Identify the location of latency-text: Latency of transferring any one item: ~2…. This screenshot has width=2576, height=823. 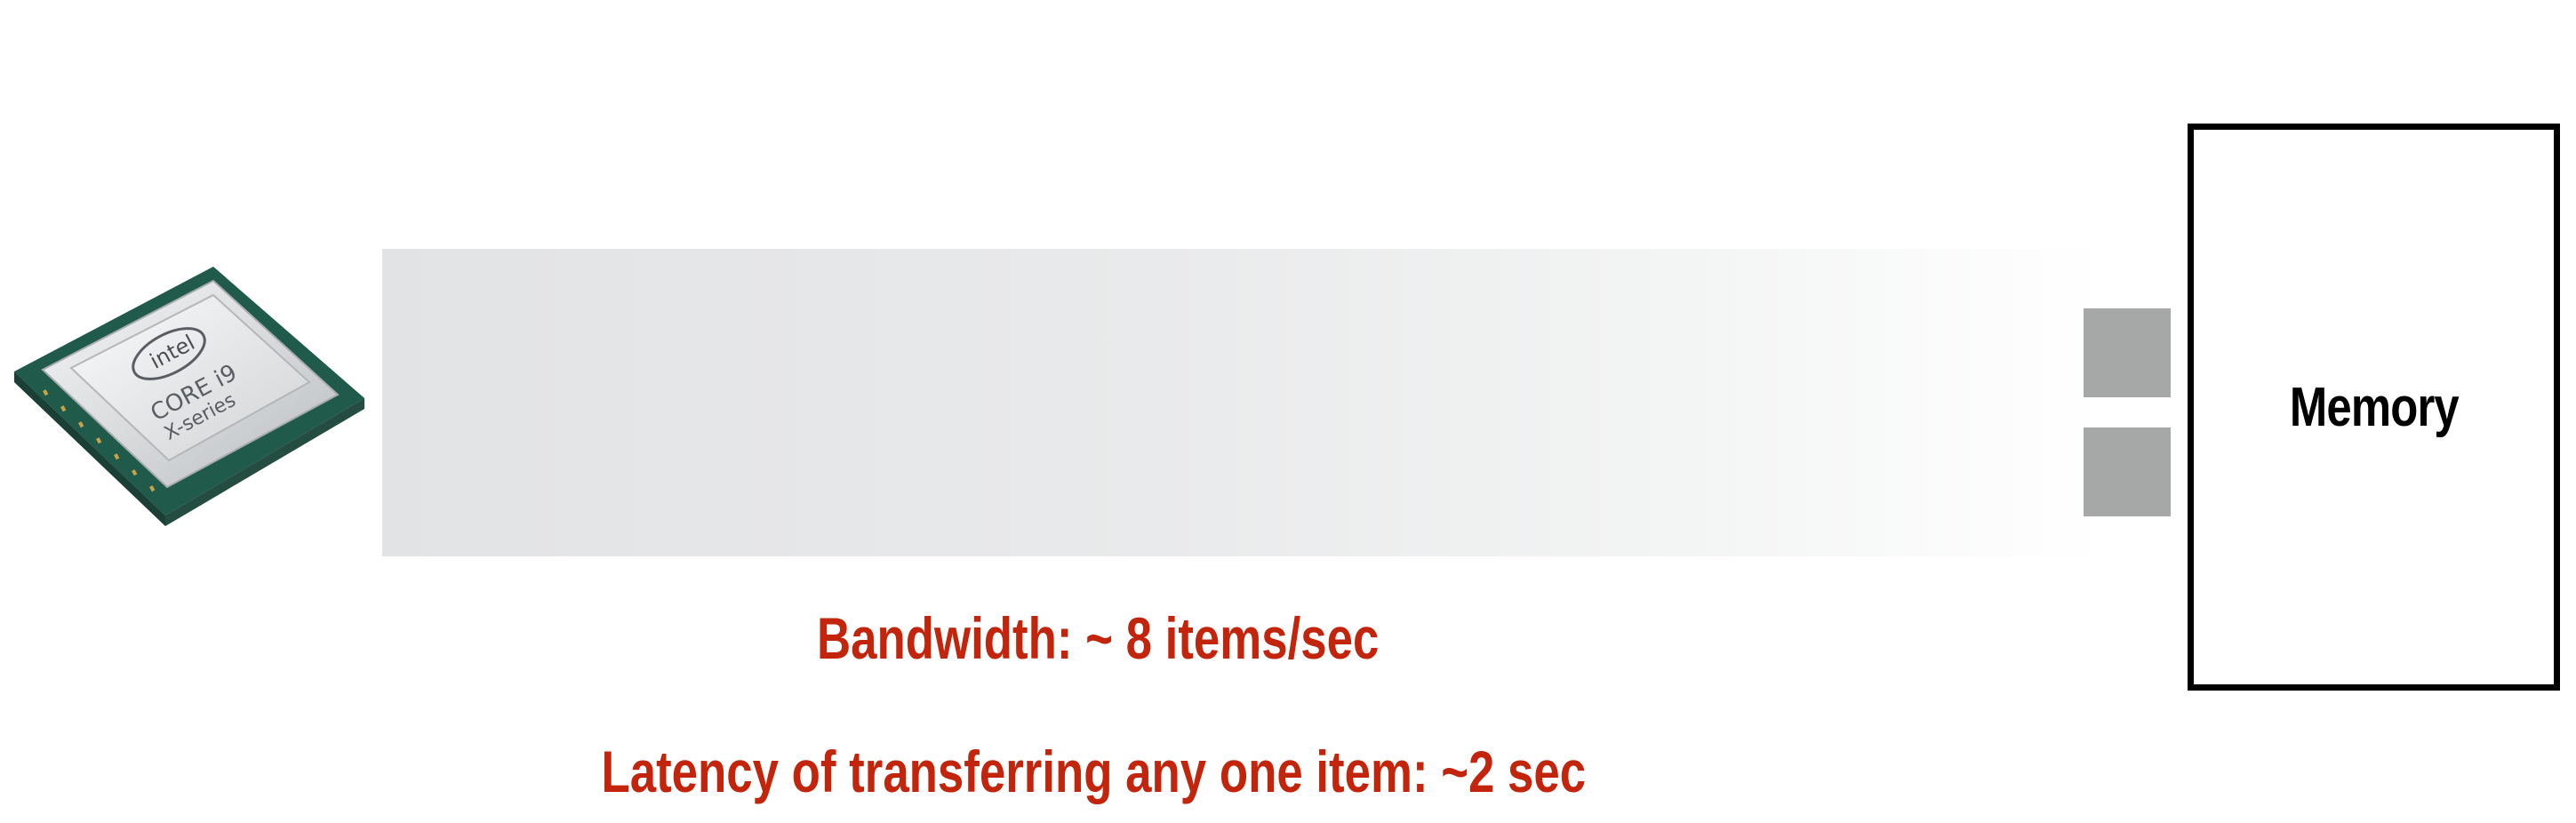
(1093, 771).